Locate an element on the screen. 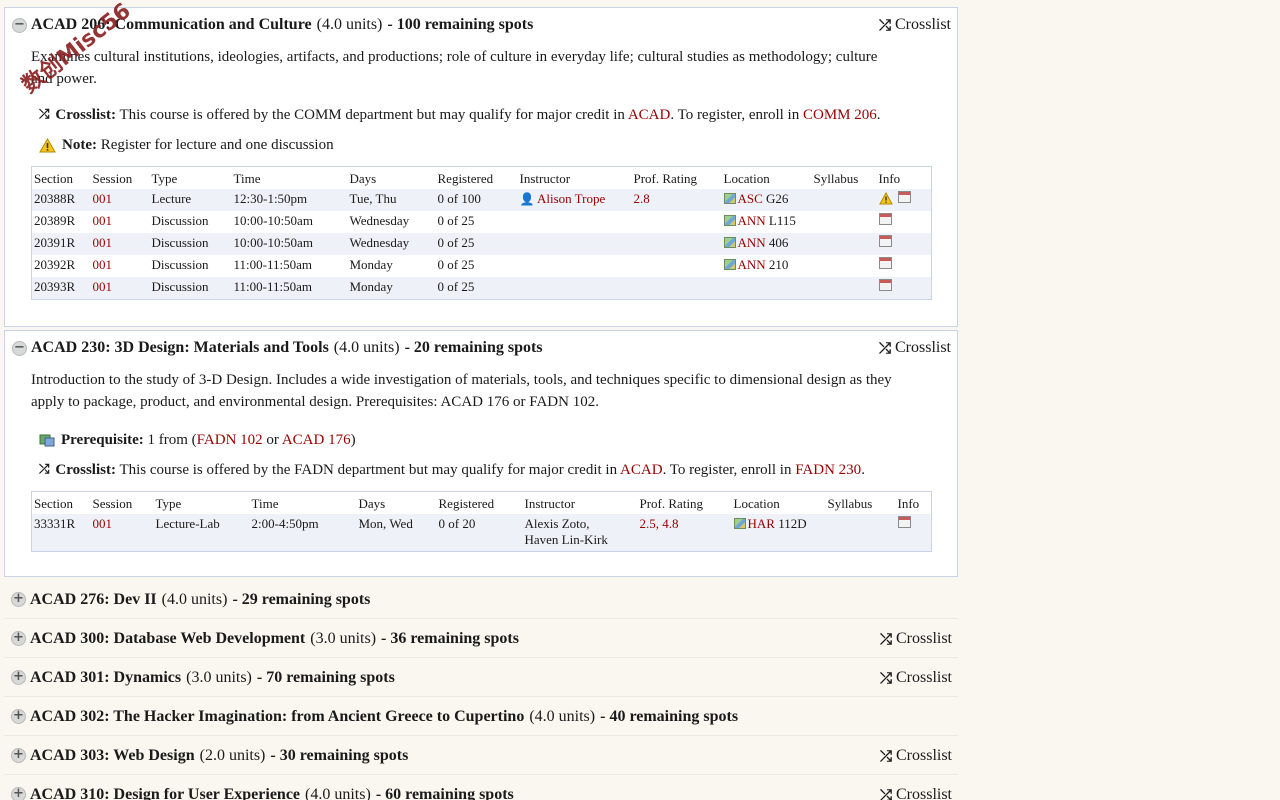 The width and height of the screenshot is (1280, 800). section-id: 20389R is located at coordinates (61, 222).